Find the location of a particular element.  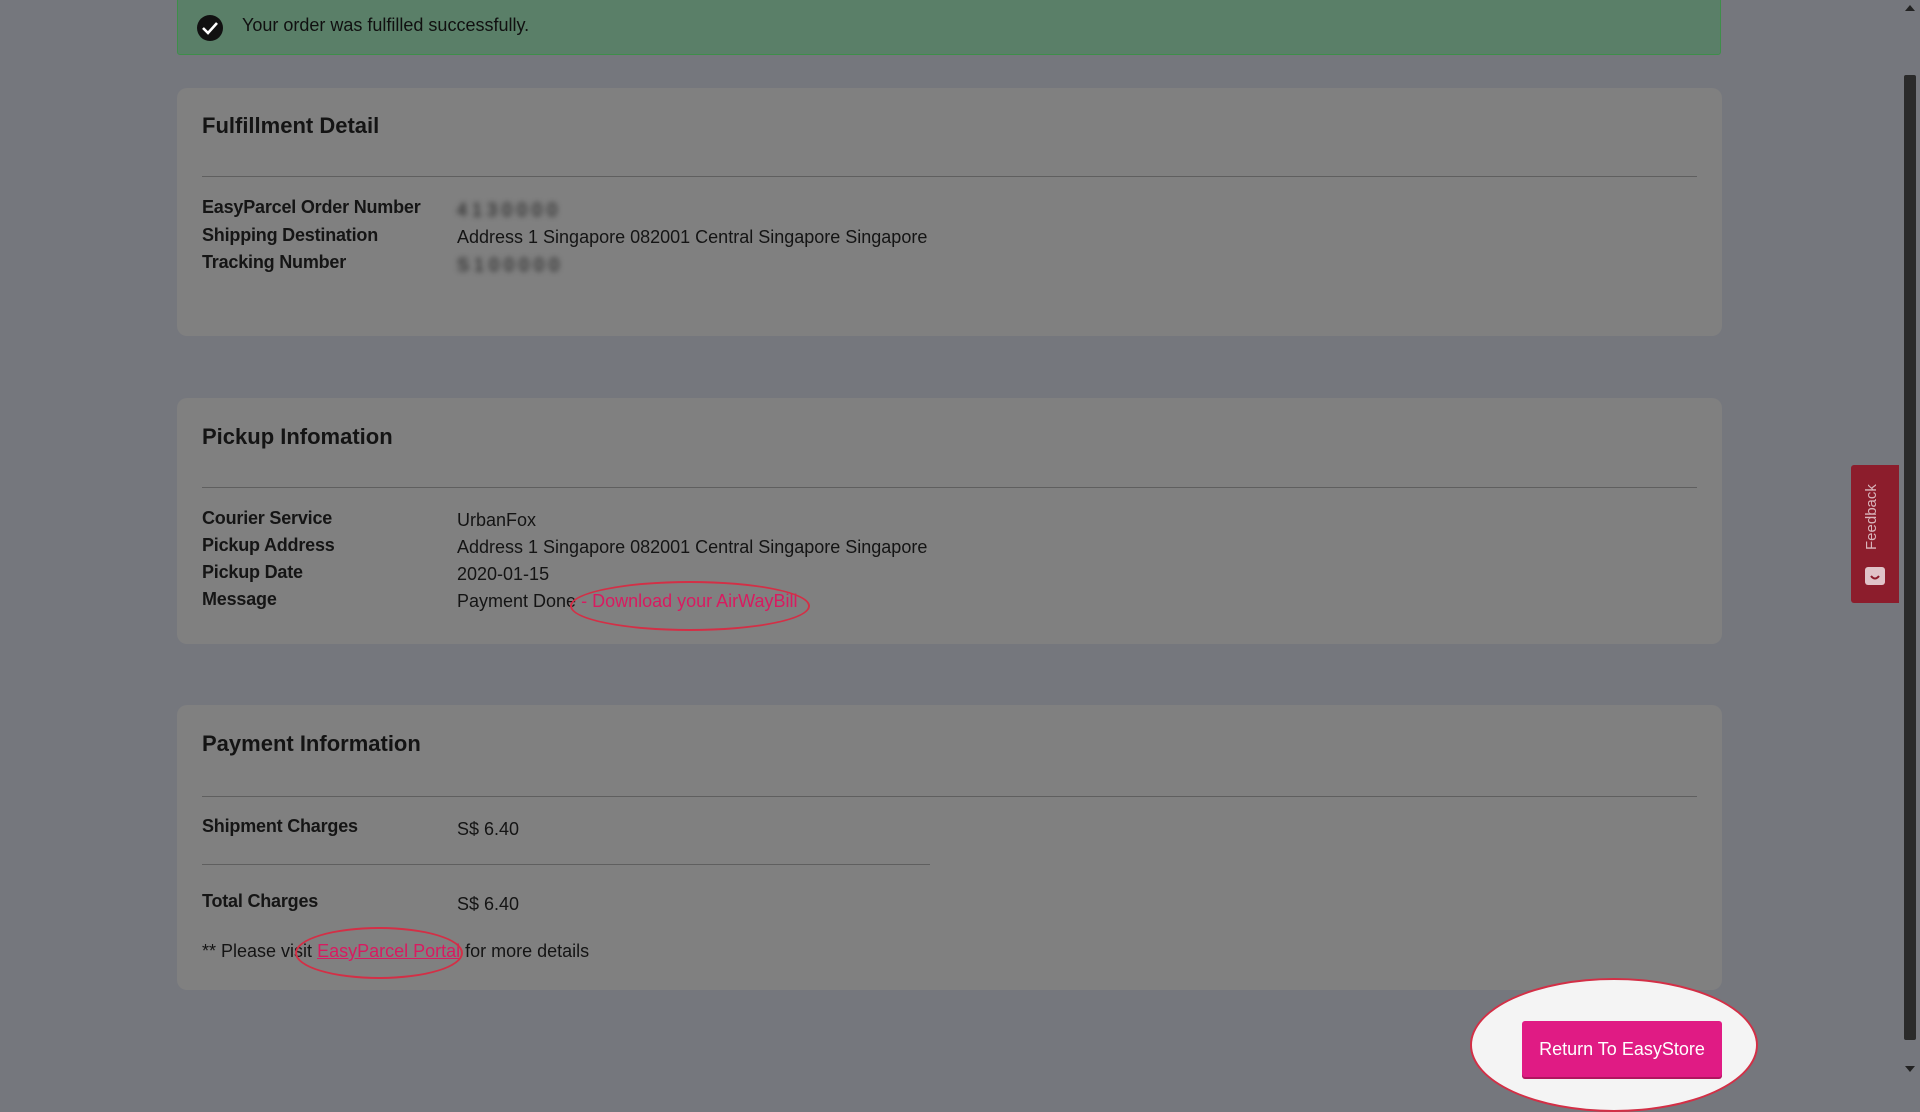

vertical-scrollbar is located at coordinates (1910, 540).